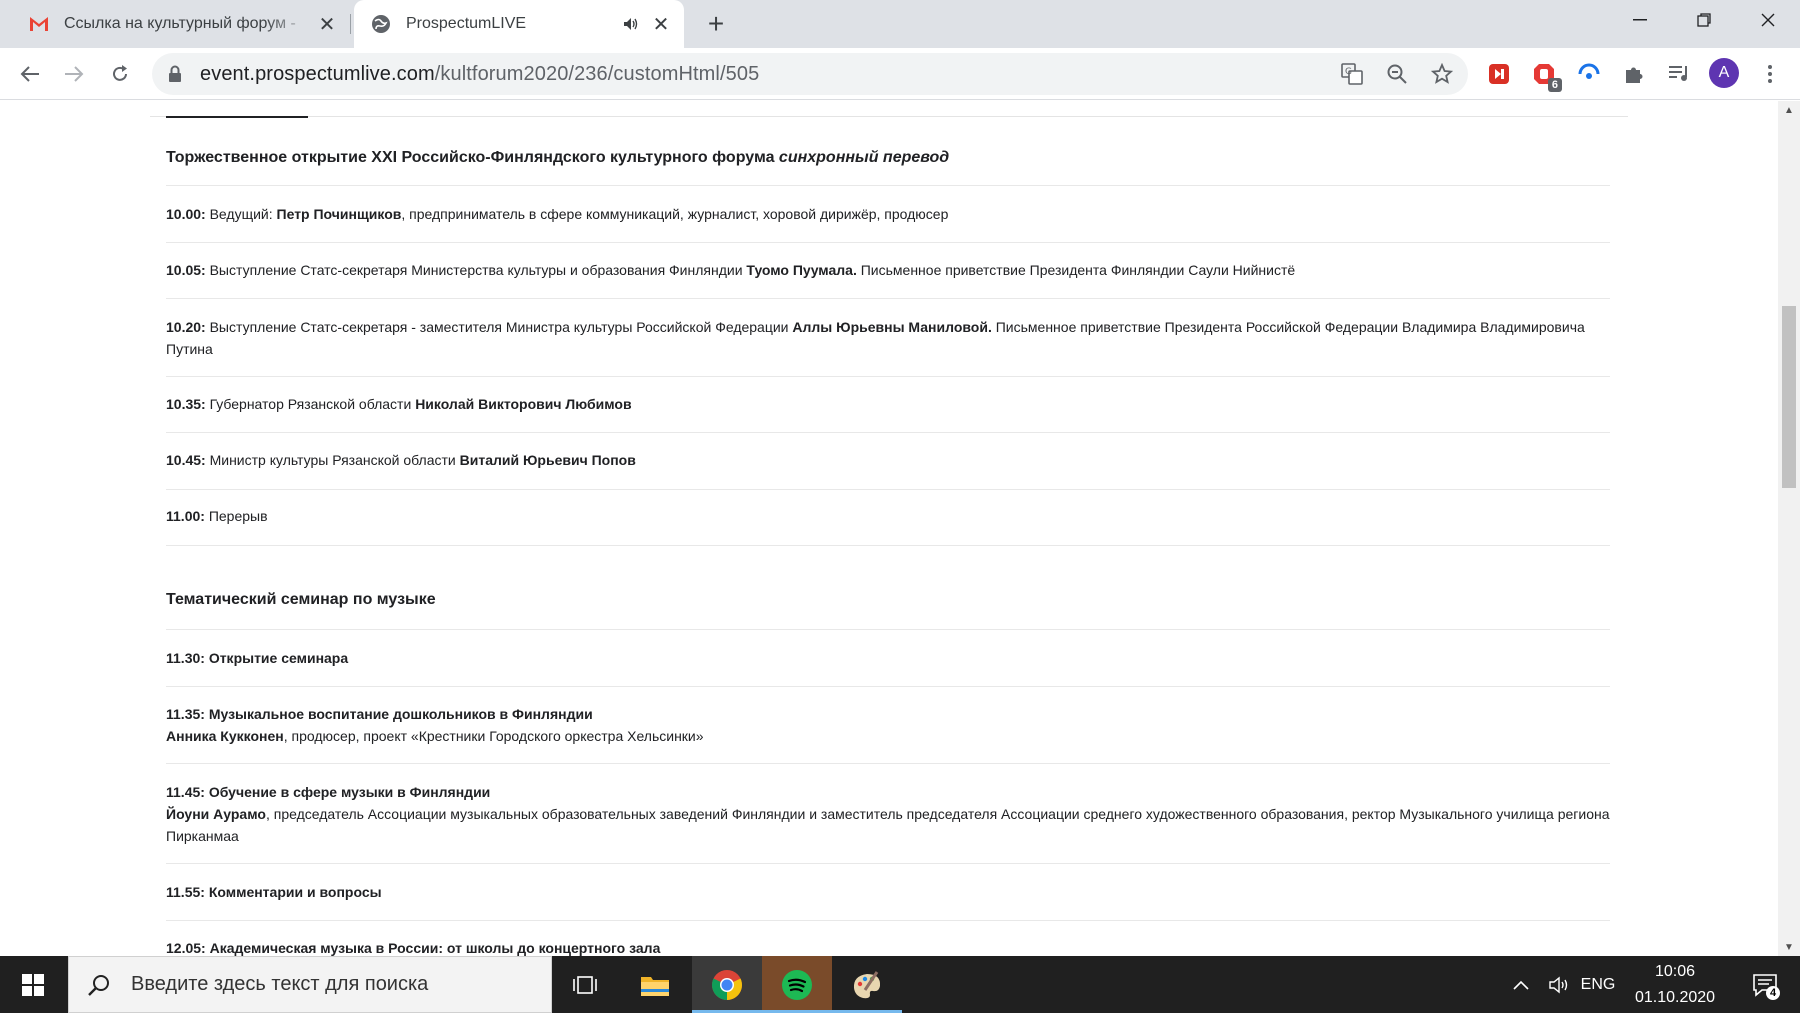 This screenshot has height=1013, width=1800. I want to click on kebab-menu-icon, so click(1770, 74).